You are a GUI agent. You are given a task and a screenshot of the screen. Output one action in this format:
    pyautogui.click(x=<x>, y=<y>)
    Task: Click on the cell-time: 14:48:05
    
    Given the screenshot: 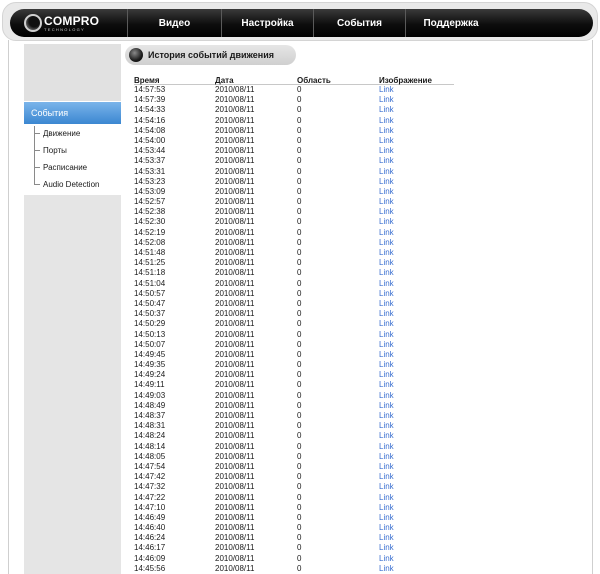 What is the action you would take?
    pyautogui.click(x=150, y=456)
    